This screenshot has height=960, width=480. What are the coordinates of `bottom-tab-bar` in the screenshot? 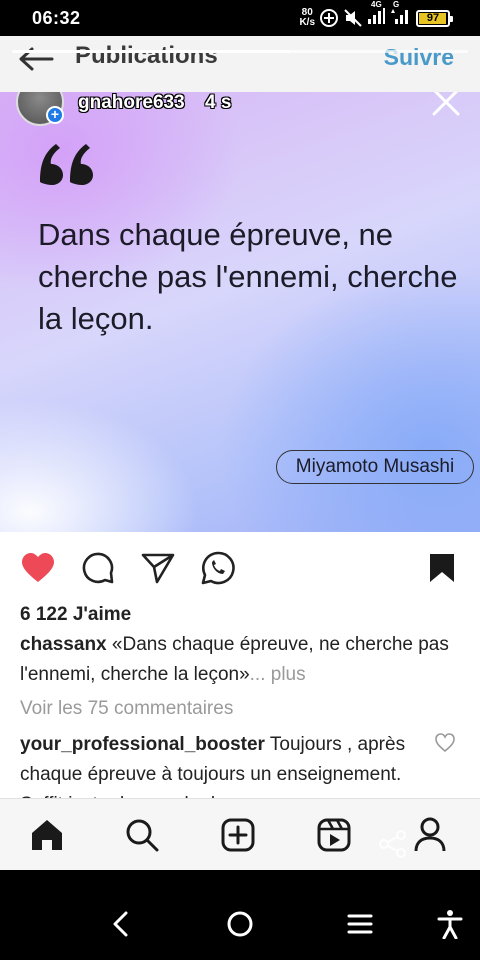 It's located at (240, 834).